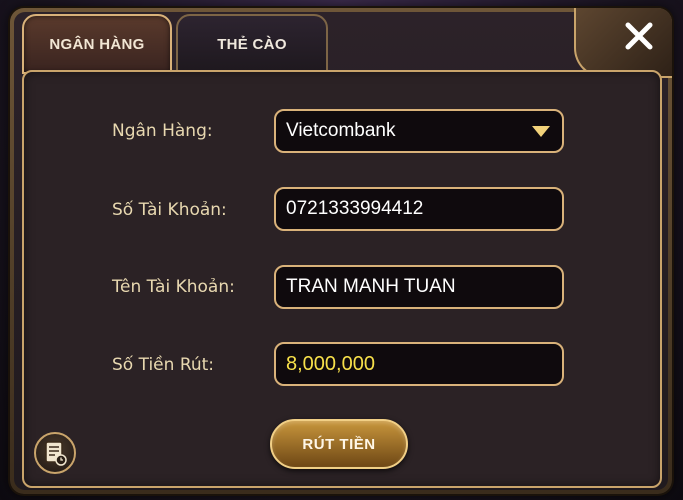  Describe the element at coordinates (341, 130) in the screenshot. I see `bank-select-value: Vietcombank` at that location.